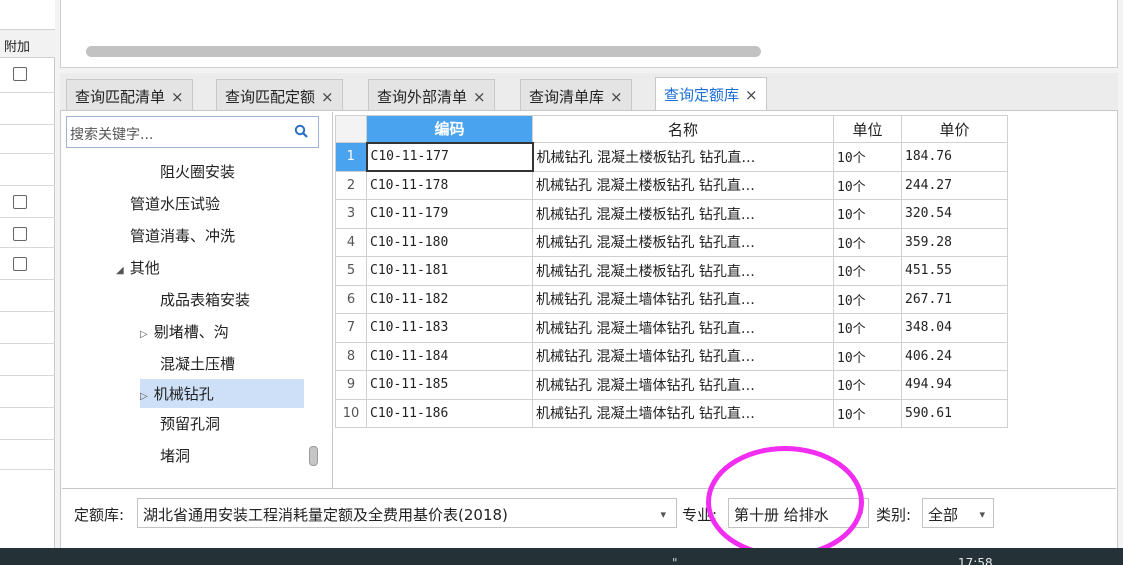  I want to click on row-number: 2, so click(351, 185).